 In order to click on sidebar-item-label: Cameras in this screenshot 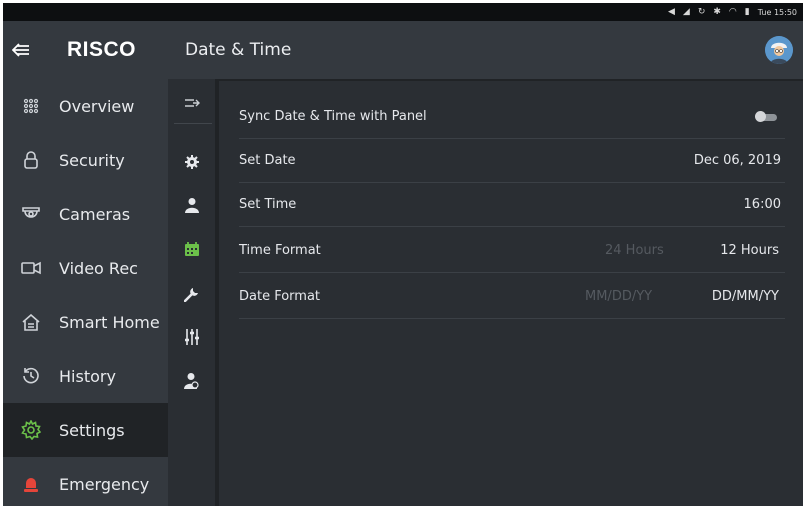, I will do `click(95, 214)`.